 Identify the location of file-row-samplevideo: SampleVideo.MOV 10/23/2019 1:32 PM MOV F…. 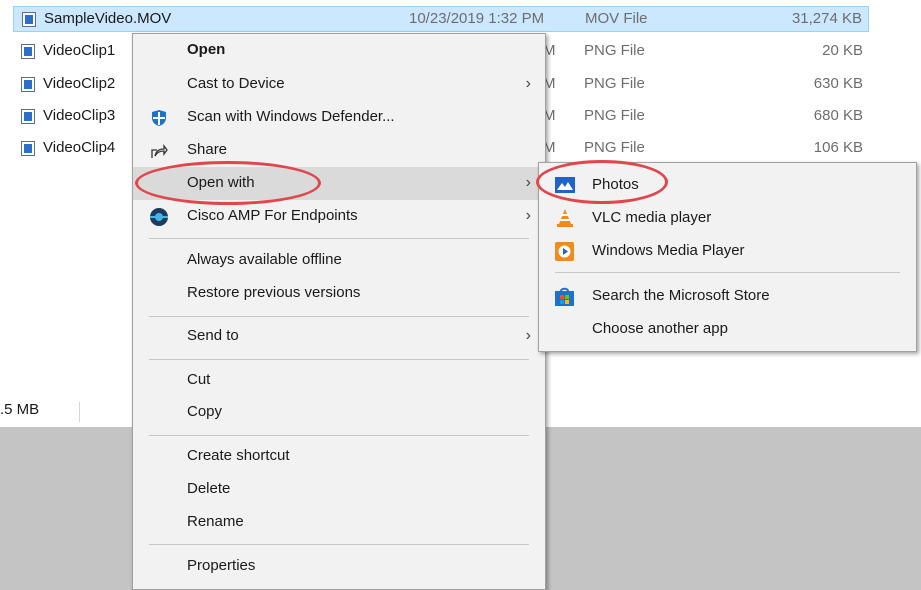
(441, 19).